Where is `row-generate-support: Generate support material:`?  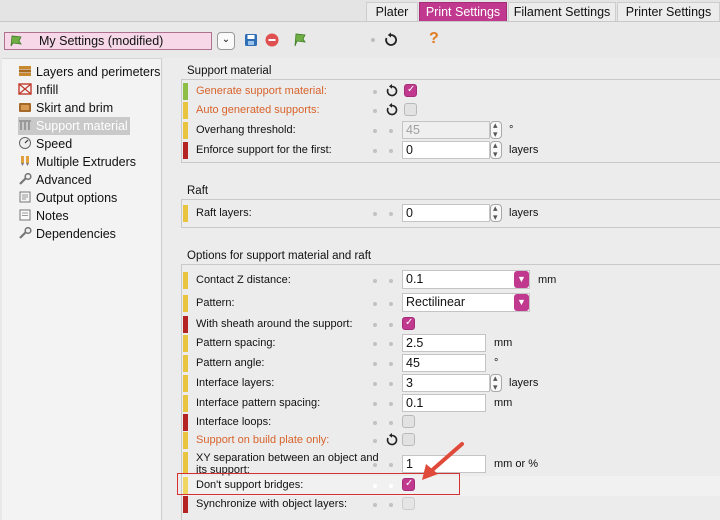 row-generate-support: Generate support material: is located at coordinates (451, 92).